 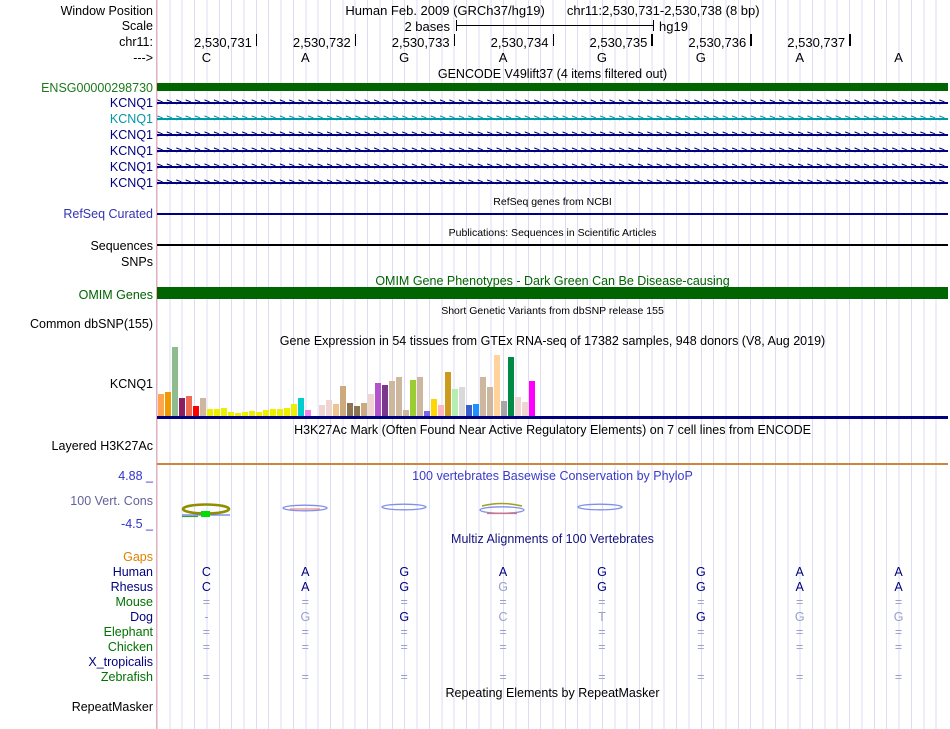 I want to click on sequences-item-line, so click(x=552, y=245).